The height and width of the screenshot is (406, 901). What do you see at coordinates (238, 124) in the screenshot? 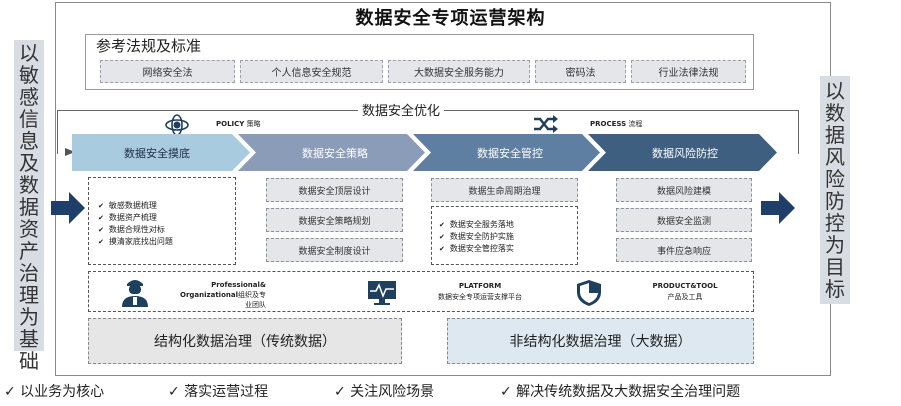
I see `policy-label: POLICY 策略` at bounding box center [238, 124].